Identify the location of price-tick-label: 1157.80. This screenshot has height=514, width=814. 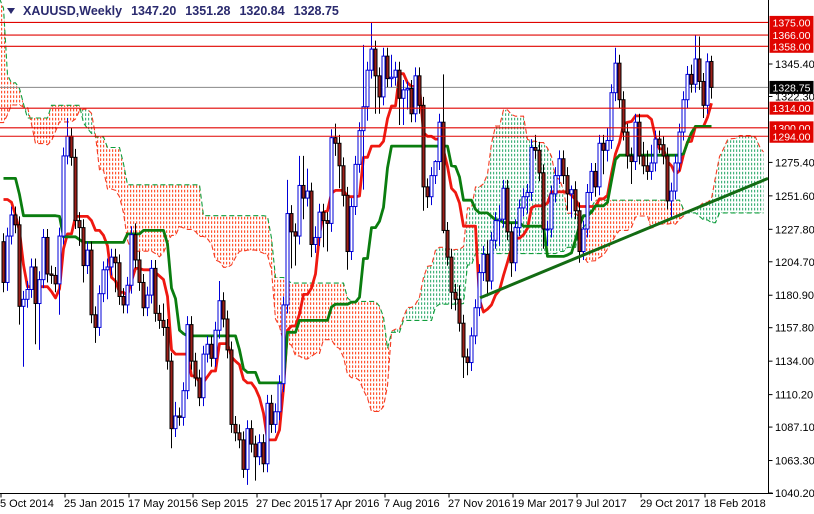
(794, 329).